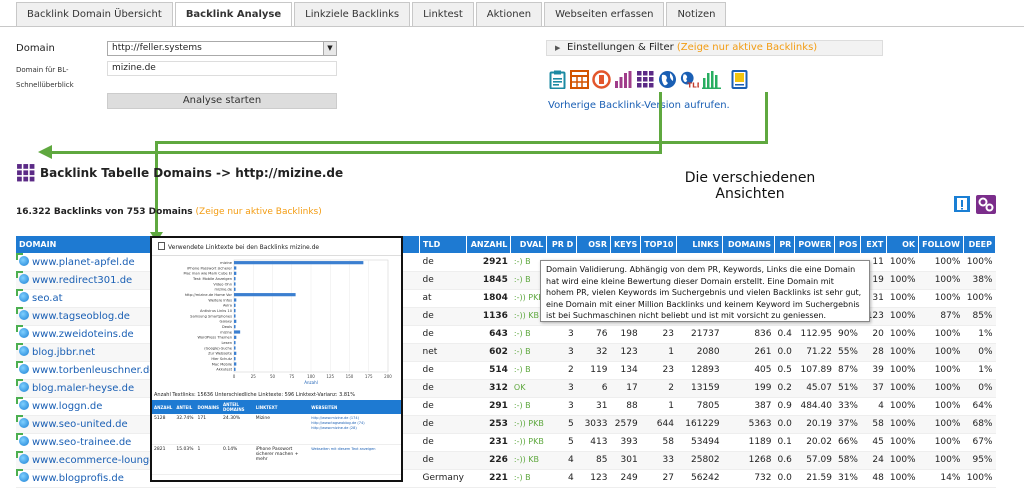 The width and height of the screenshot is (1024, 491). What do you see at coordinates (488, 406) in the screenshot?
I see `cell-anzahl: 291` at bounding box center [488, 406].